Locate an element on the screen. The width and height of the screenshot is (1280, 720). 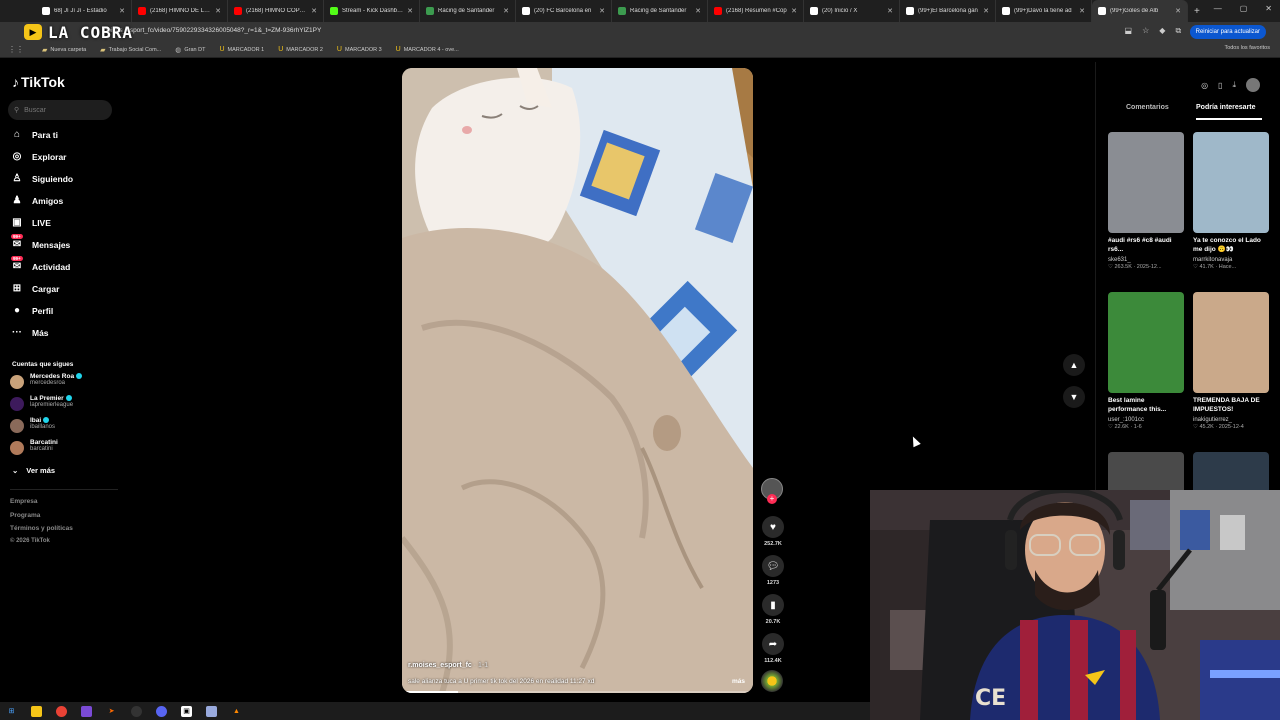
start-icon: ⊞ is located at coordinates (11, 711).